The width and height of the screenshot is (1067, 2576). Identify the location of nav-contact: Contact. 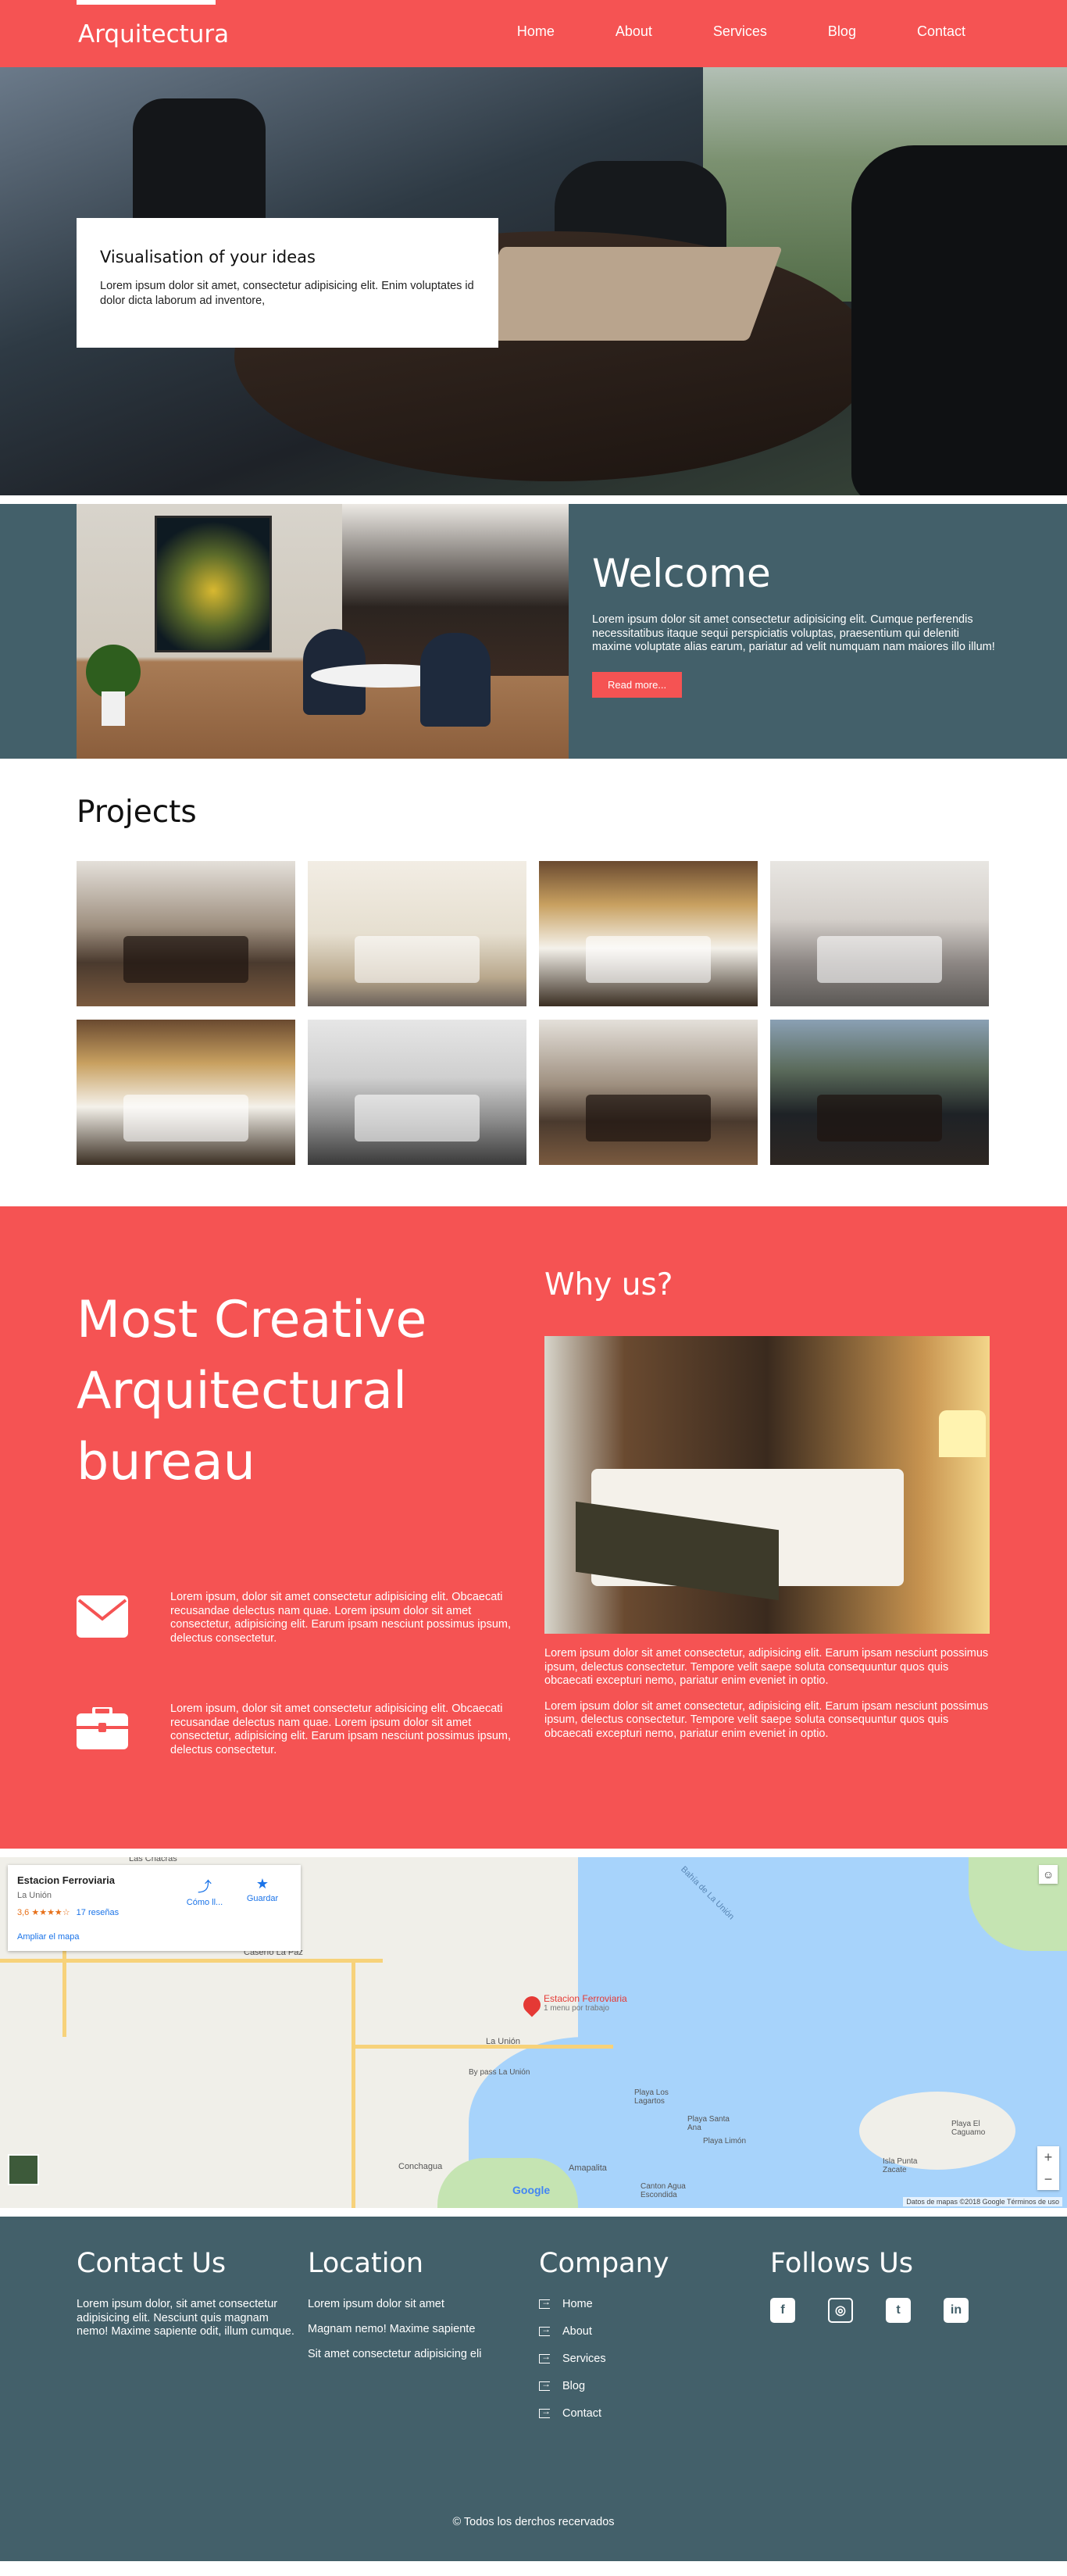
(941, 32).